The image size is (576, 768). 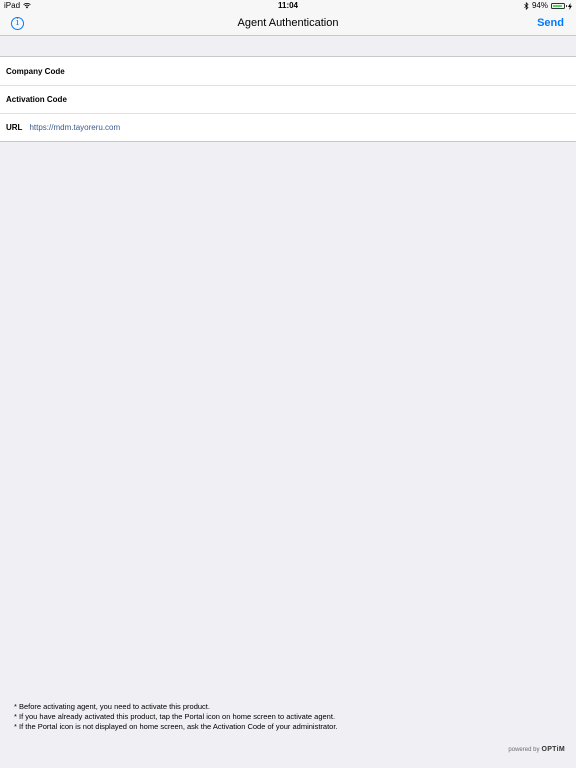 I want to click on bluetooth-icon, so click(x=526, y=6).